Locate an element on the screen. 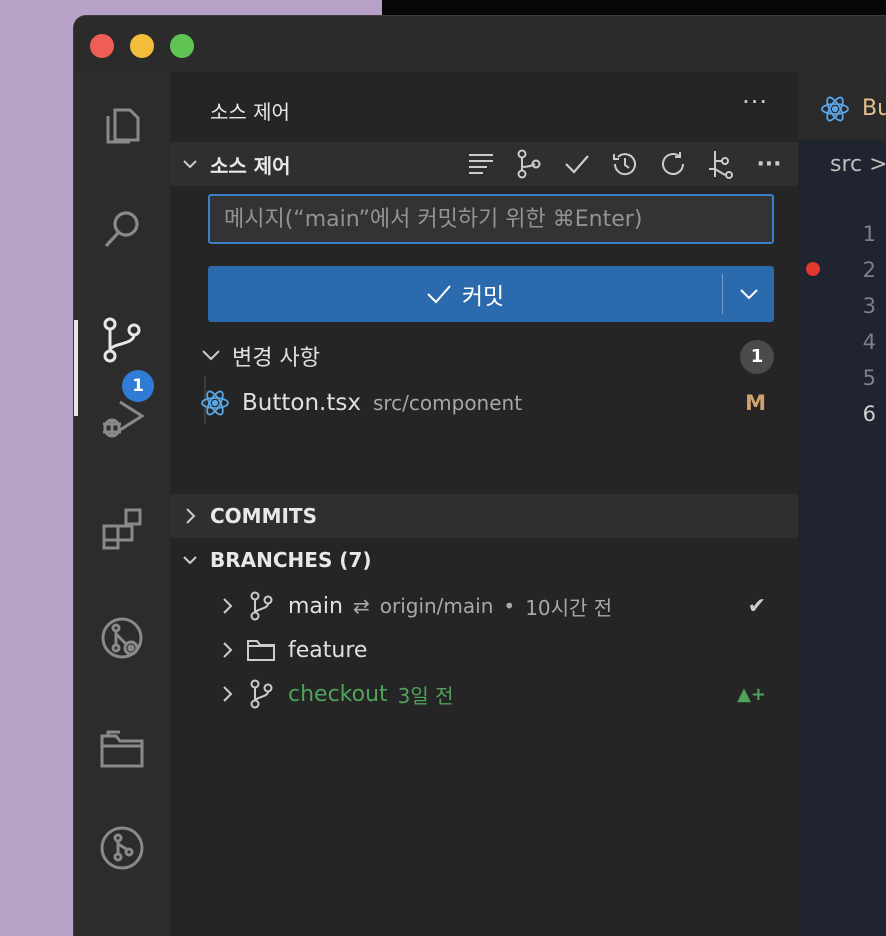 This screenshot has width=886, height=936. branch-row-main: main ⇄ origin/main • 10시간 전 ✔ is located at coordinates (484, 606).